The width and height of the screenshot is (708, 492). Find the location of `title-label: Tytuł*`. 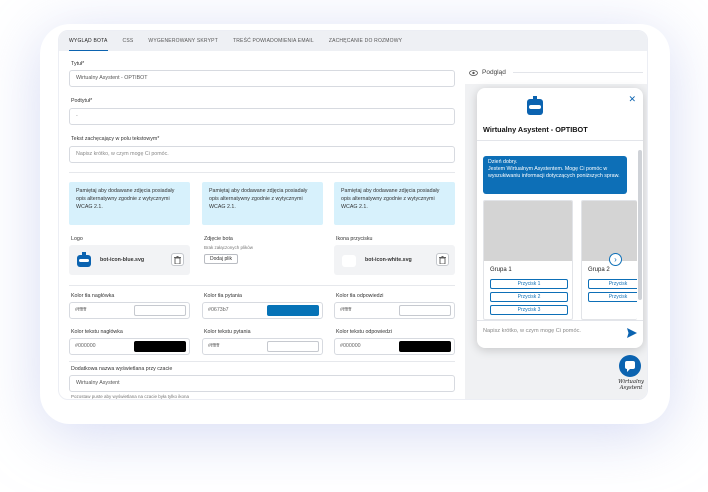

title-label: Tytuł* is located at coordinates (78, 64).